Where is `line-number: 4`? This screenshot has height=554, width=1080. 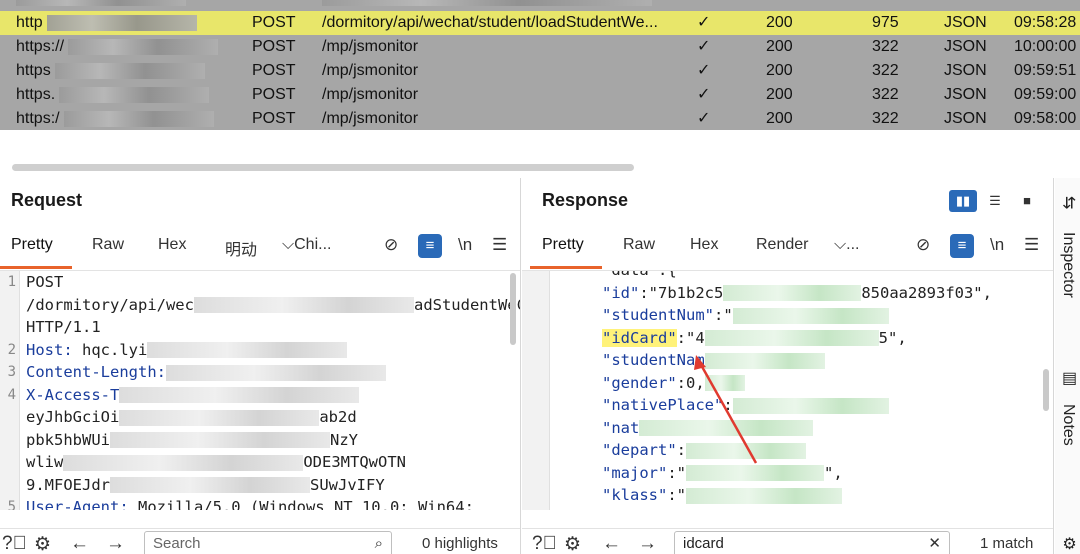 line-number: 4 is located at coordinates (11, 394).